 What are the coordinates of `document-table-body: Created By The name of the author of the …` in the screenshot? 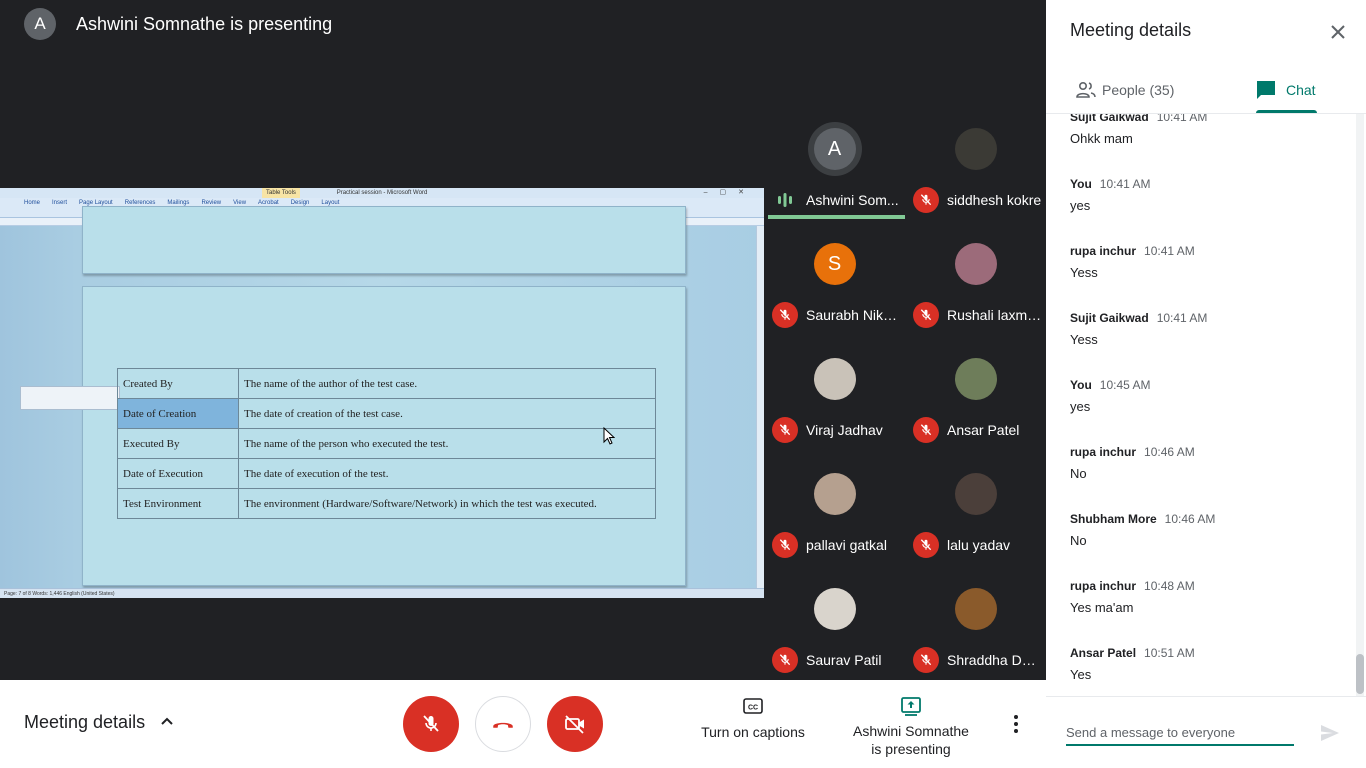 It's located at (386, 443).